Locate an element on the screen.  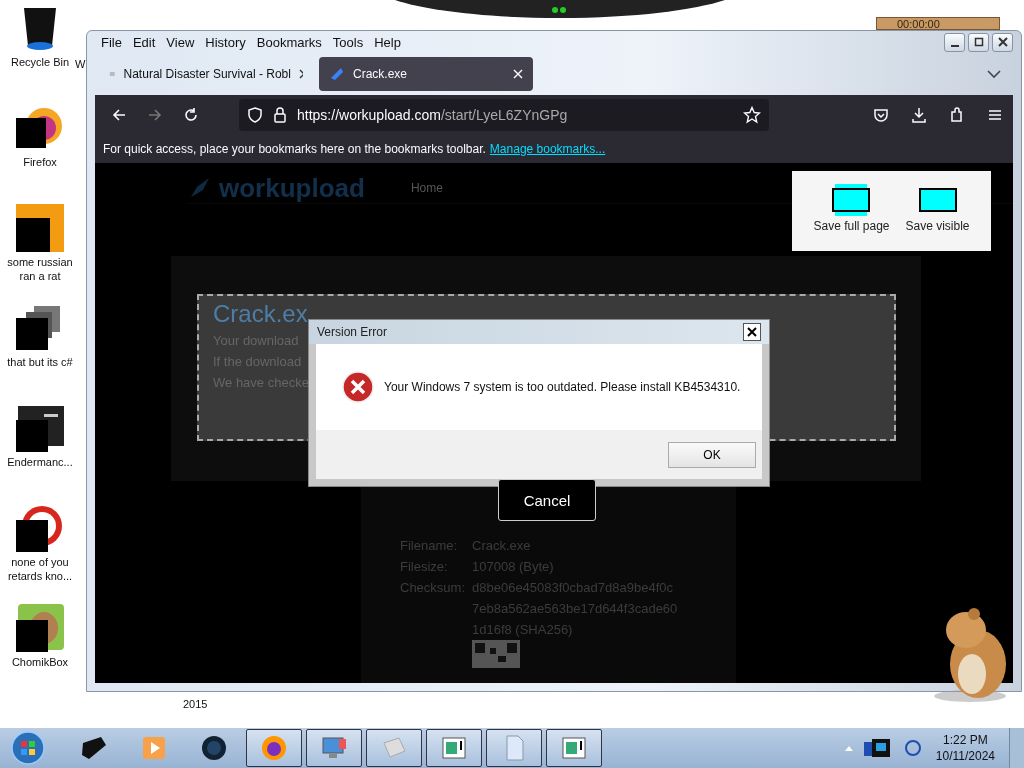
reload-icon is located at coordinates (191, 115).